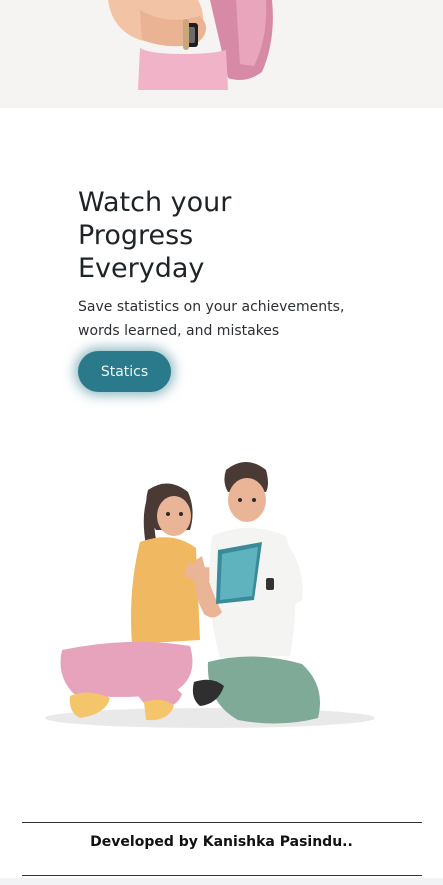 The width and height of the screenshot is (443, 885). Describe the element at coordinates (124, 371) in the screenshot. I see `statics-button: Statics` at that location.